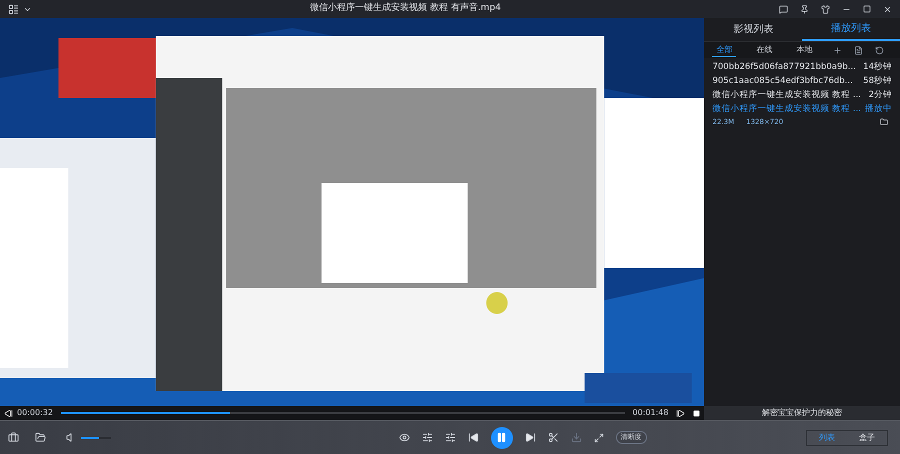  Describe the element at coordinates (724, 50) in the screenshot. I see `filter-tab: 全部` at that location.